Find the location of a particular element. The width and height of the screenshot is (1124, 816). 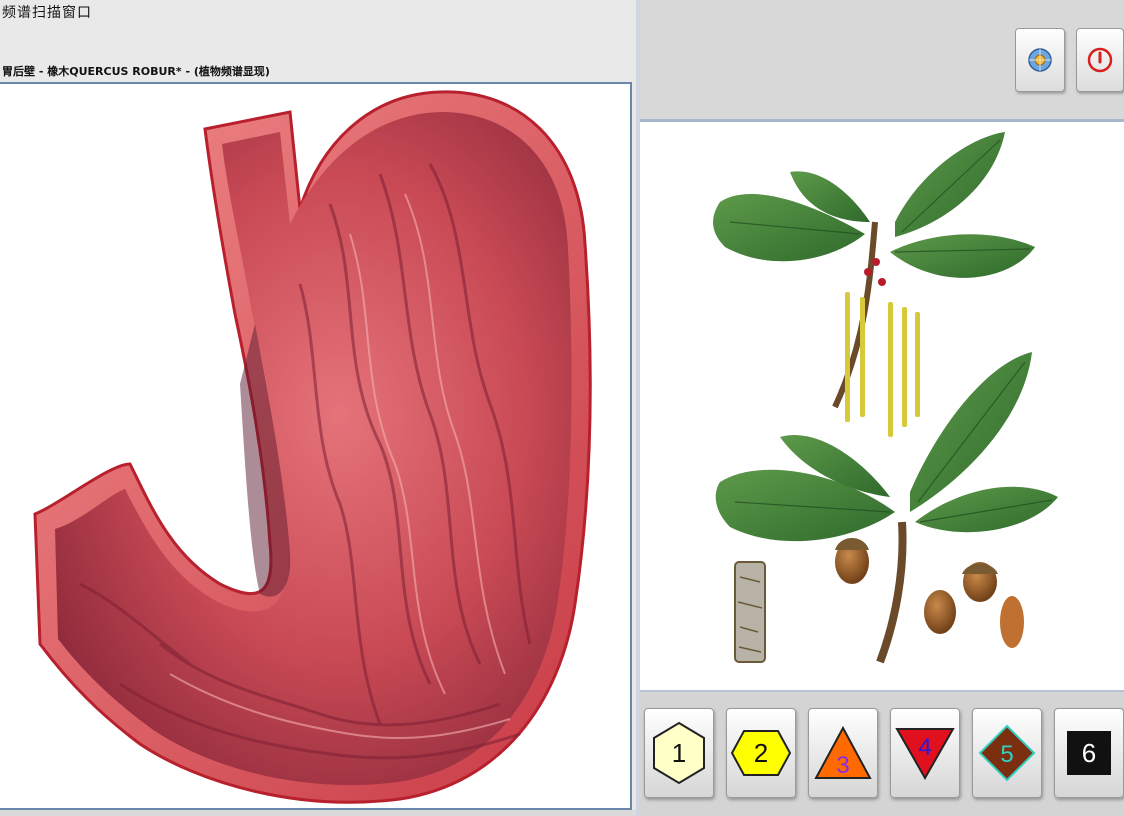

diamond-icon: 5 is located at coordinates (1007, 753).